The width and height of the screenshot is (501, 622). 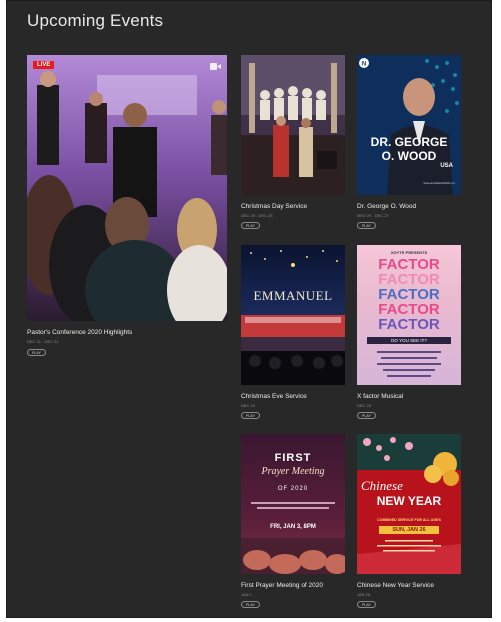 What do you see at coordinates (79, 332) in the screenshot?
I see `event-title: Pastor's Conference 2020 Highlights` at bounding box center [79, 332].